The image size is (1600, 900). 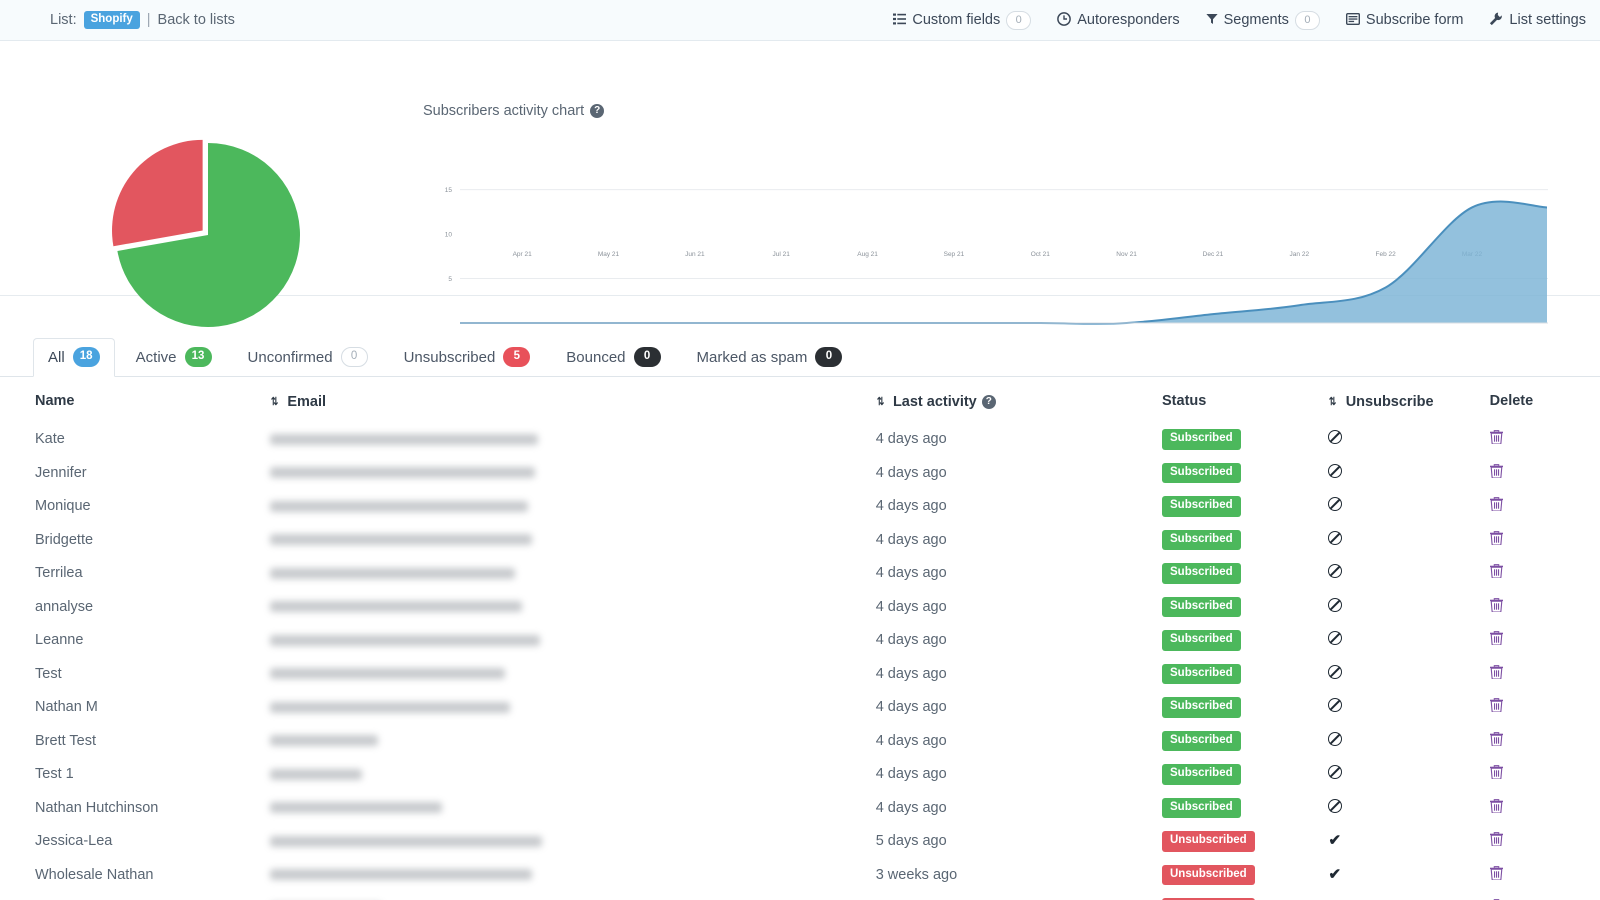 I want to click on list-name-badge: Shopify, so click(x=111, y=20).